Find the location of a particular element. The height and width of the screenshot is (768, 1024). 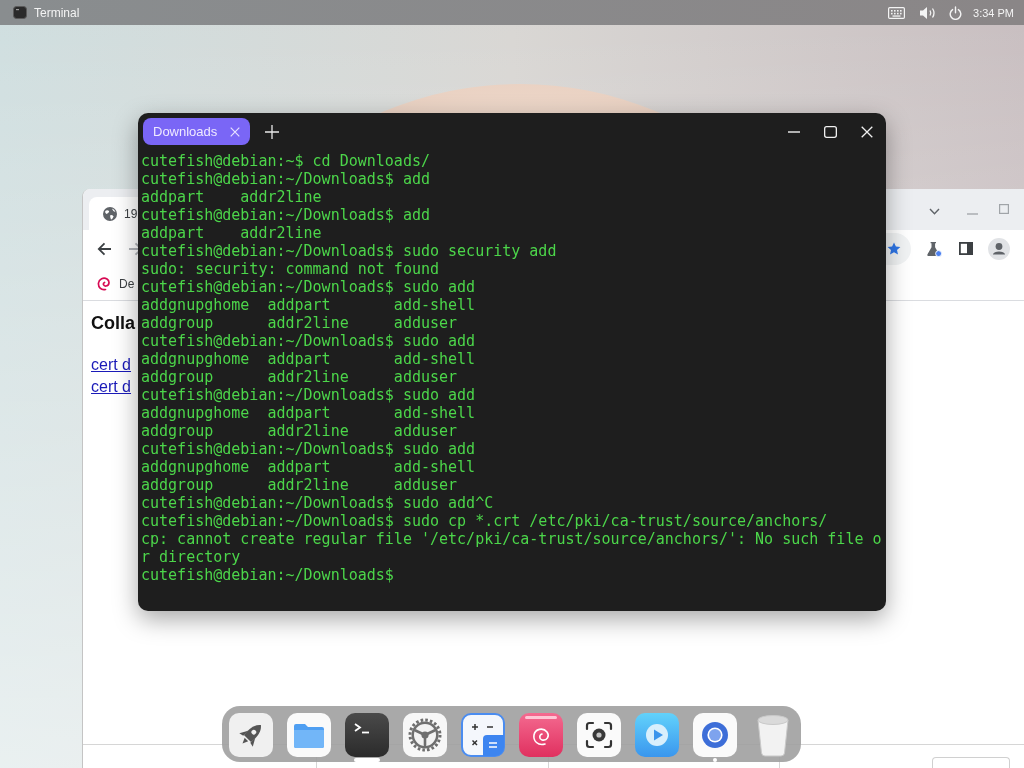

terminal-line: cutefish@debian:~/Downloads$ sudo cp *.crt /etc/pki/ca-trust/source/anchors/ is located at coordinates (484, 521).